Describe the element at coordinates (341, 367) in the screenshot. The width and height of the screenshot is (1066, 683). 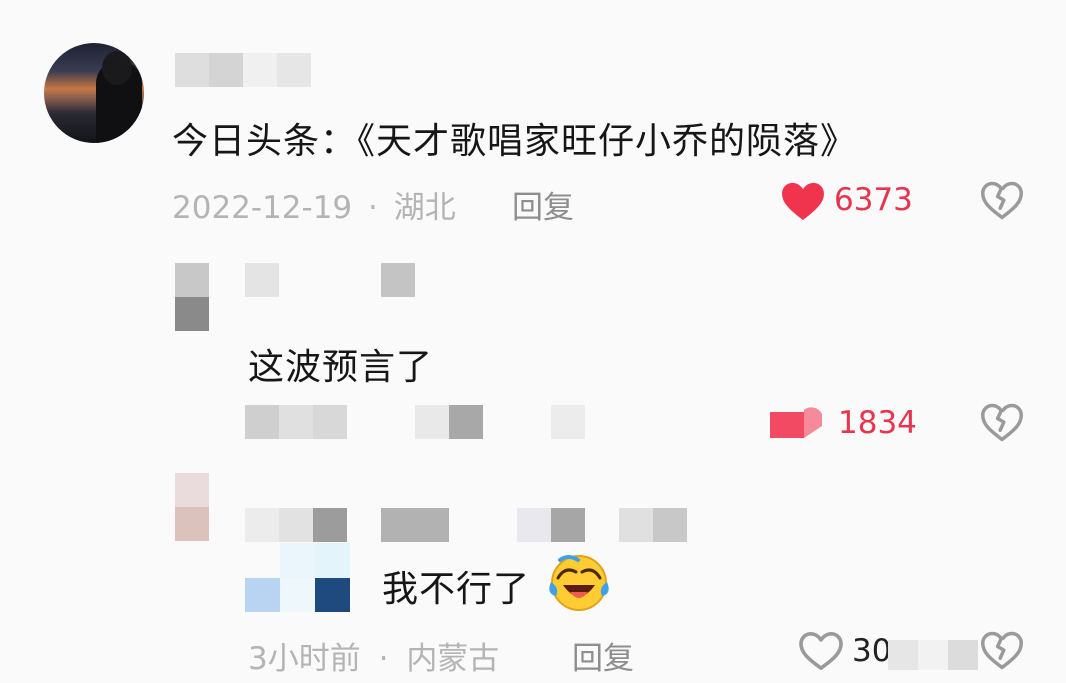
I see `comment-text: 这波预言了` at that location.